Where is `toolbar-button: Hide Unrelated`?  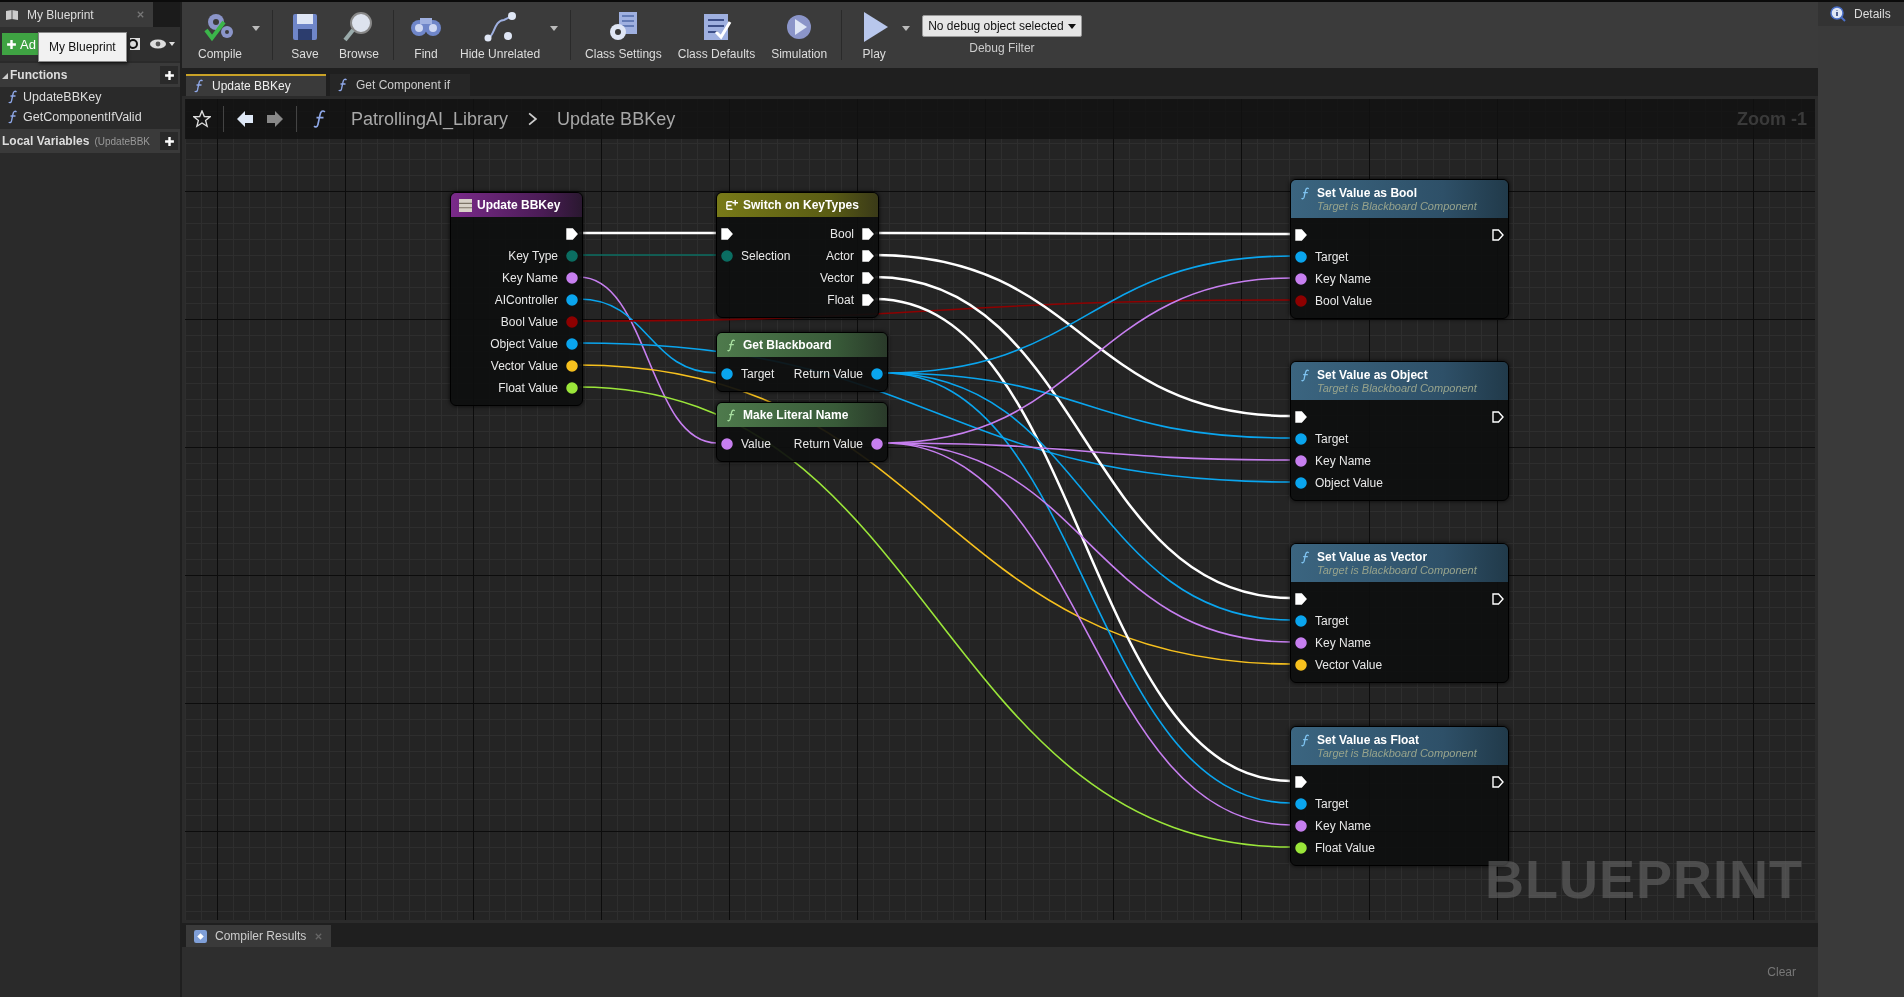 toolbar-button: Hide Unrelated is located at coordinates (500, 35).